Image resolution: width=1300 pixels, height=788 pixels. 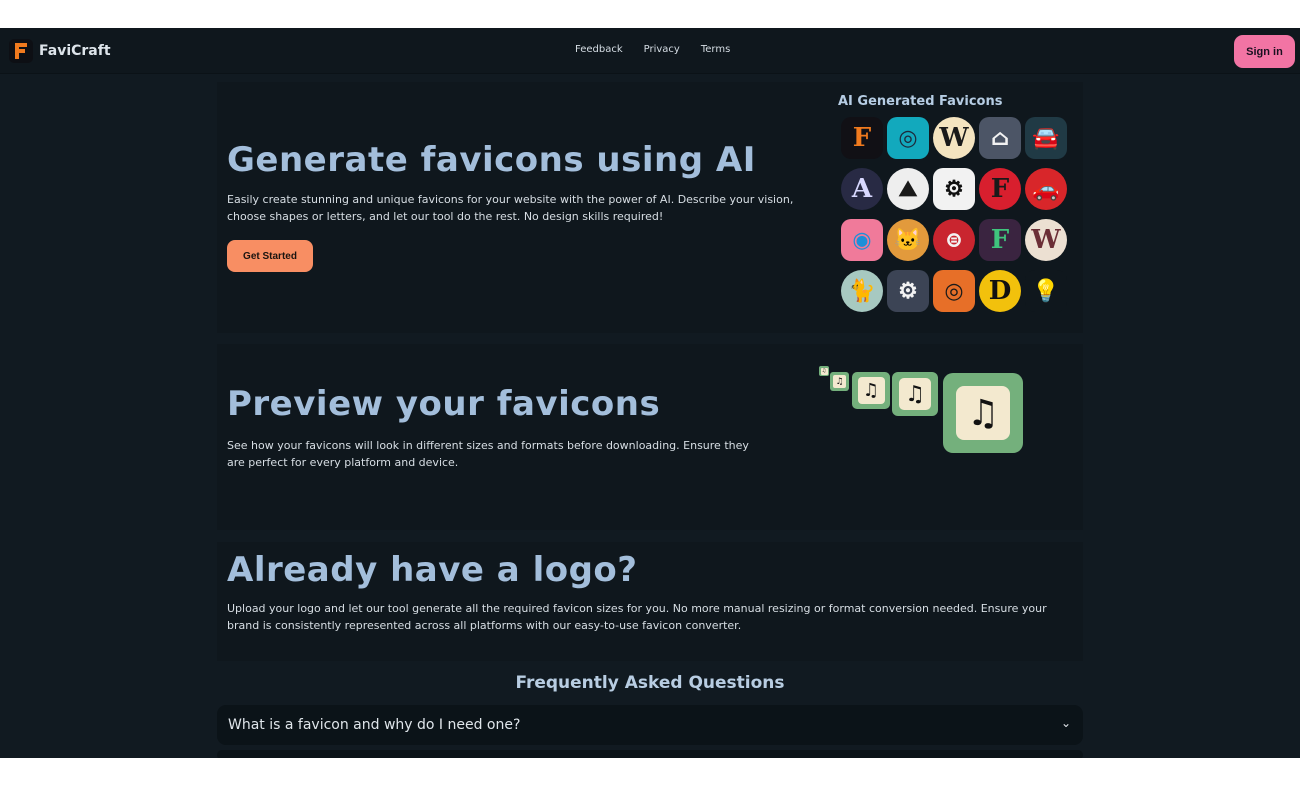 What do you see at coordinates (954, 189) in the screenshot?
I see `robot-icon: ⚙` at bounding box center [954, 189].